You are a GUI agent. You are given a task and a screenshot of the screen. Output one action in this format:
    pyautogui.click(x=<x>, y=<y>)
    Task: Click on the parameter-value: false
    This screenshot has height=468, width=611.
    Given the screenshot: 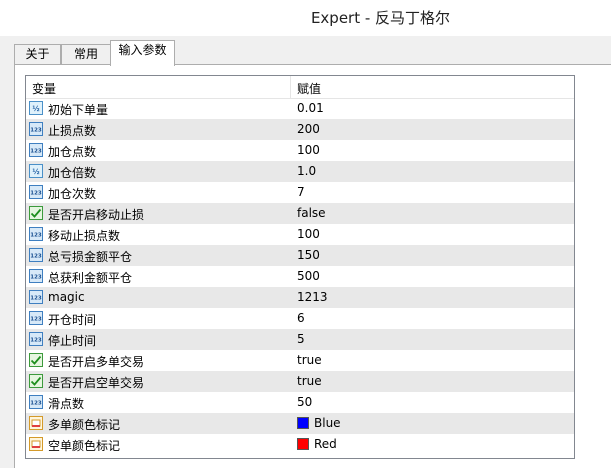 What is the action you would take?
    pyautogui.click(x=311, y=213)
    